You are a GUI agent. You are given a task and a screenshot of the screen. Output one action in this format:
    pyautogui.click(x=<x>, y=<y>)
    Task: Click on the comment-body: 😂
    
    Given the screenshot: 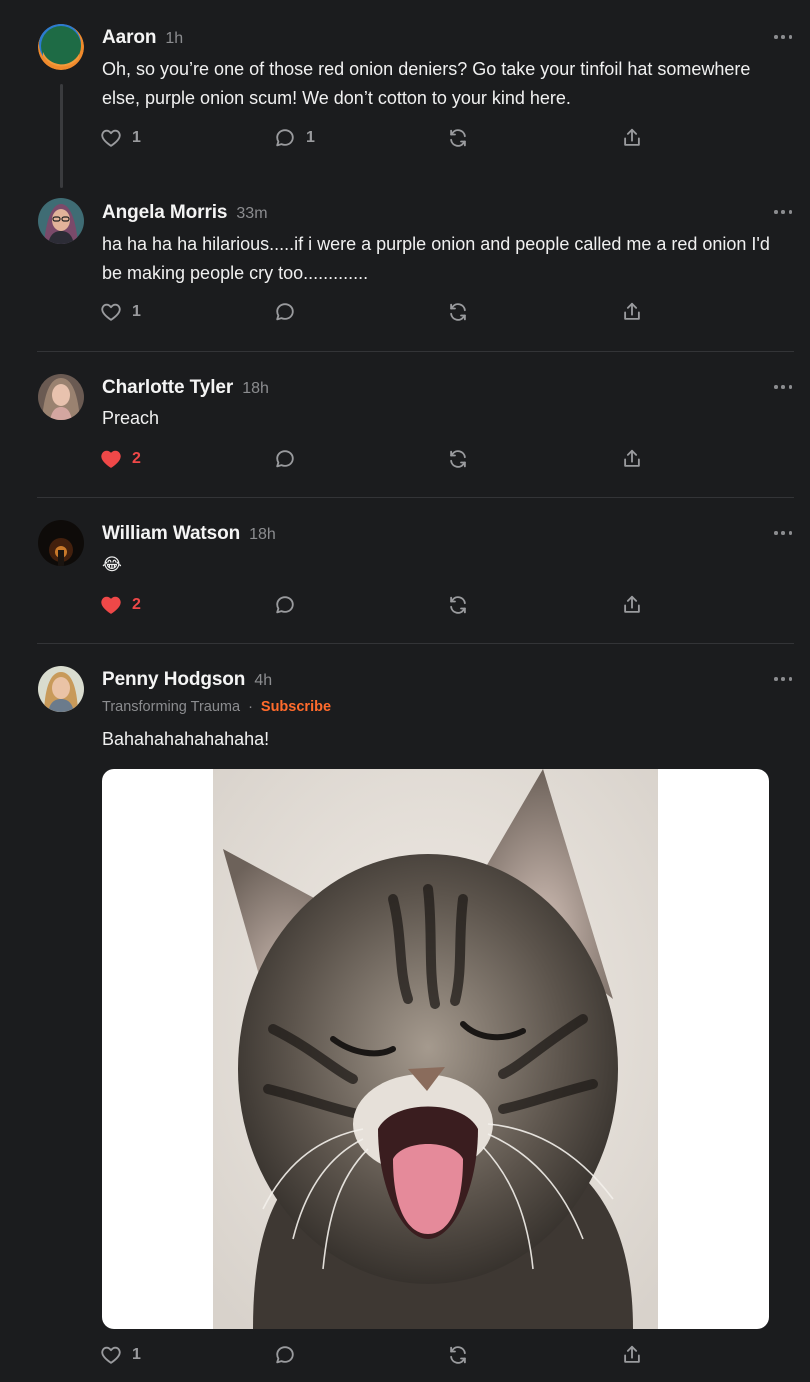 What is the action you would take?
    pyautogui.click(x=112, y=564)
    